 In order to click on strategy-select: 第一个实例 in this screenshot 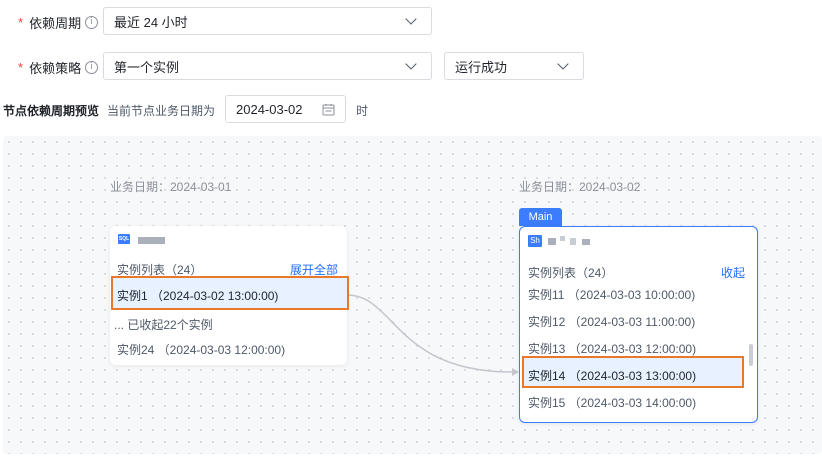, I will do `click(267, 66)`.